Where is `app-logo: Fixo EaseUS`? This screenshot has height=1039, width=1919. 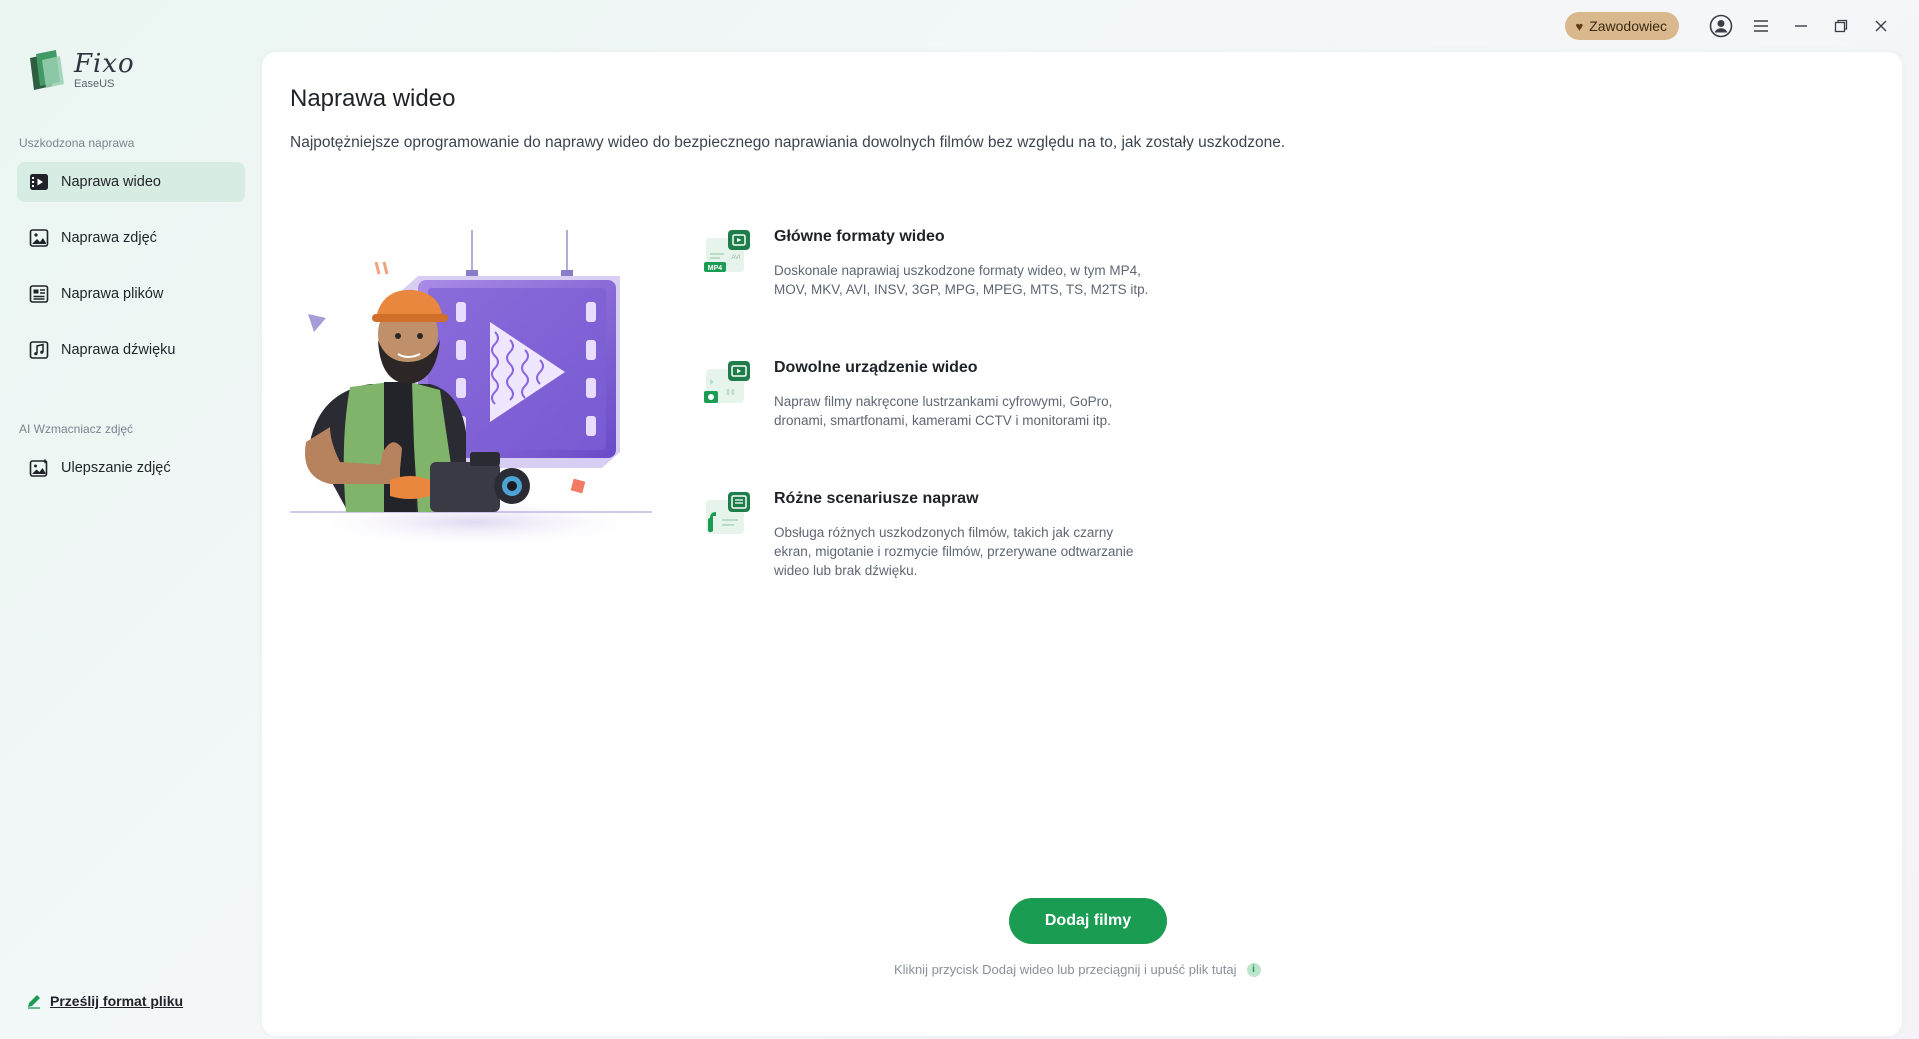
app-logo: Fixo EaseUS is located at coordinates (80, 70).